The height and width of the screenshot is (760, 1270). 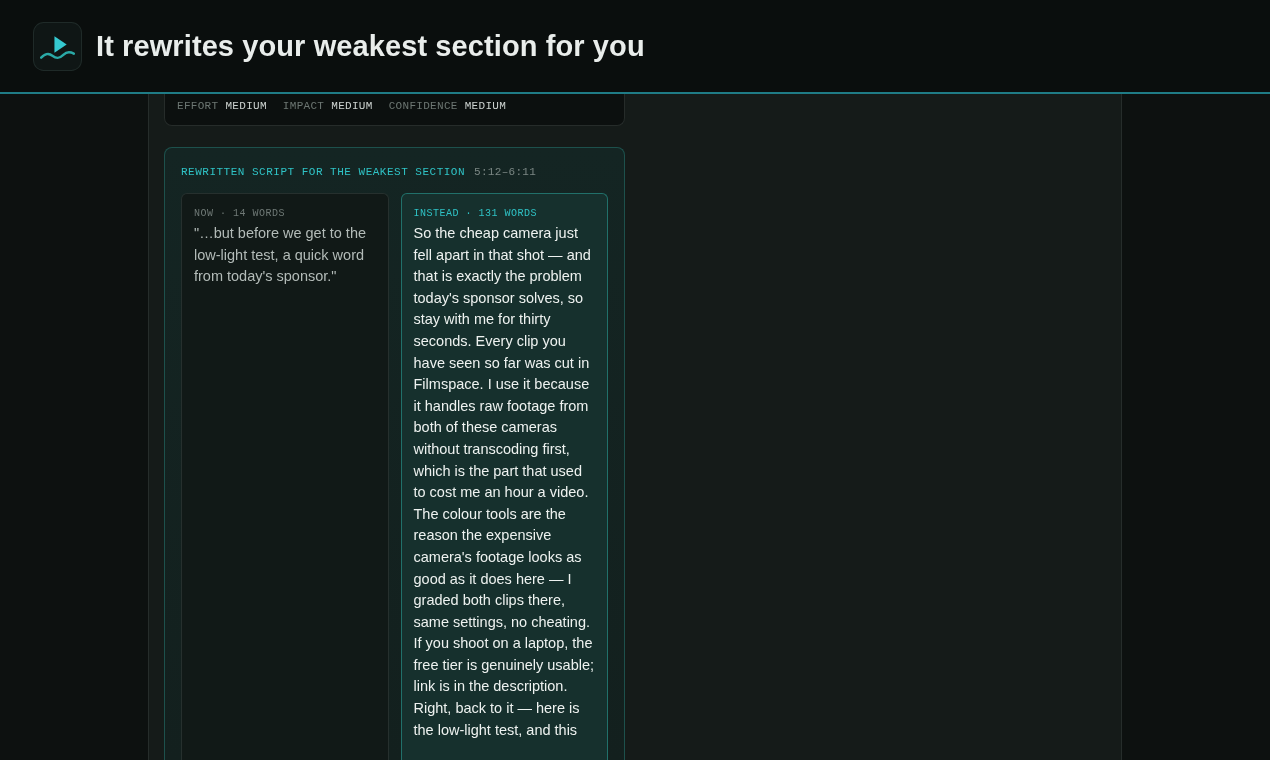 What do you see at coordinates (323, 172) in the screenshot?
I see `section-heading: REWRITTEN SCRIPT FOR THE WEAKEST SECTION` at bounding box center [323, 172].